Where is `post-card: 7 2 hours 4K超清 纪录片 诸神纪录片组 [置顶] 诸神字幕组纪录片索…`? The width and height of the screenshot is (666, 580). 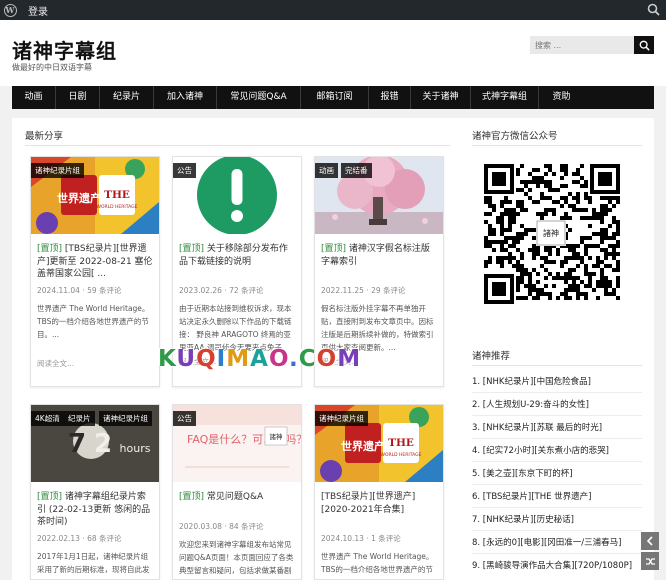
post-card: 7 2 hours 4K超清 纪录片 诸神纪录片组 [置顶] 诸神字幕组纪录片索… is located at coordinates (95, 492).